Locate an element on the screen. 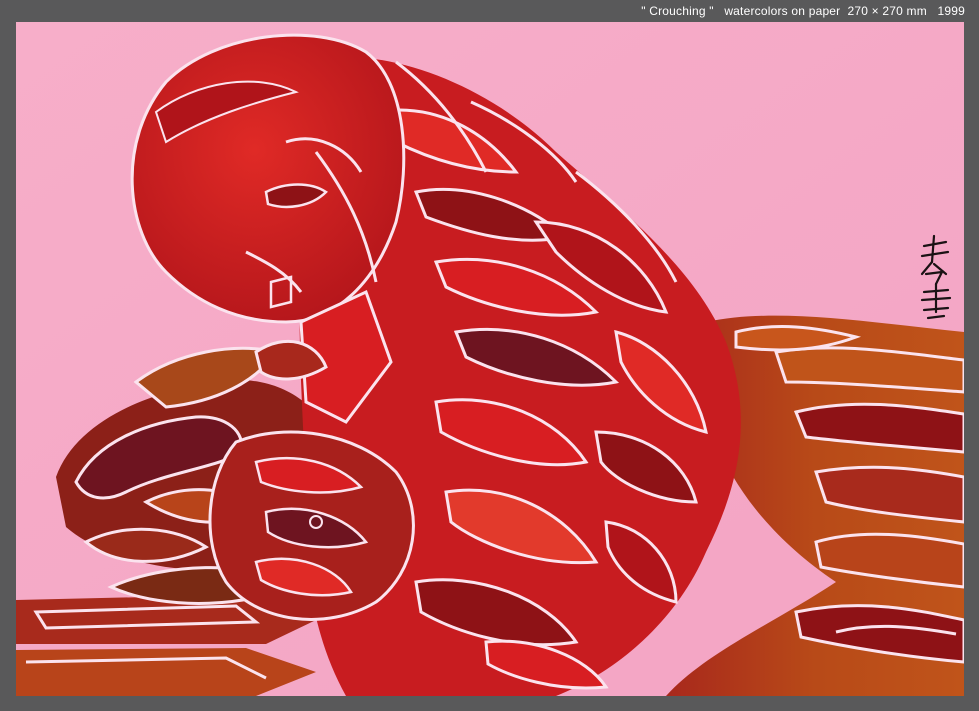 The image size is (979, 711). center-hand is located at coordinates (311, 525).